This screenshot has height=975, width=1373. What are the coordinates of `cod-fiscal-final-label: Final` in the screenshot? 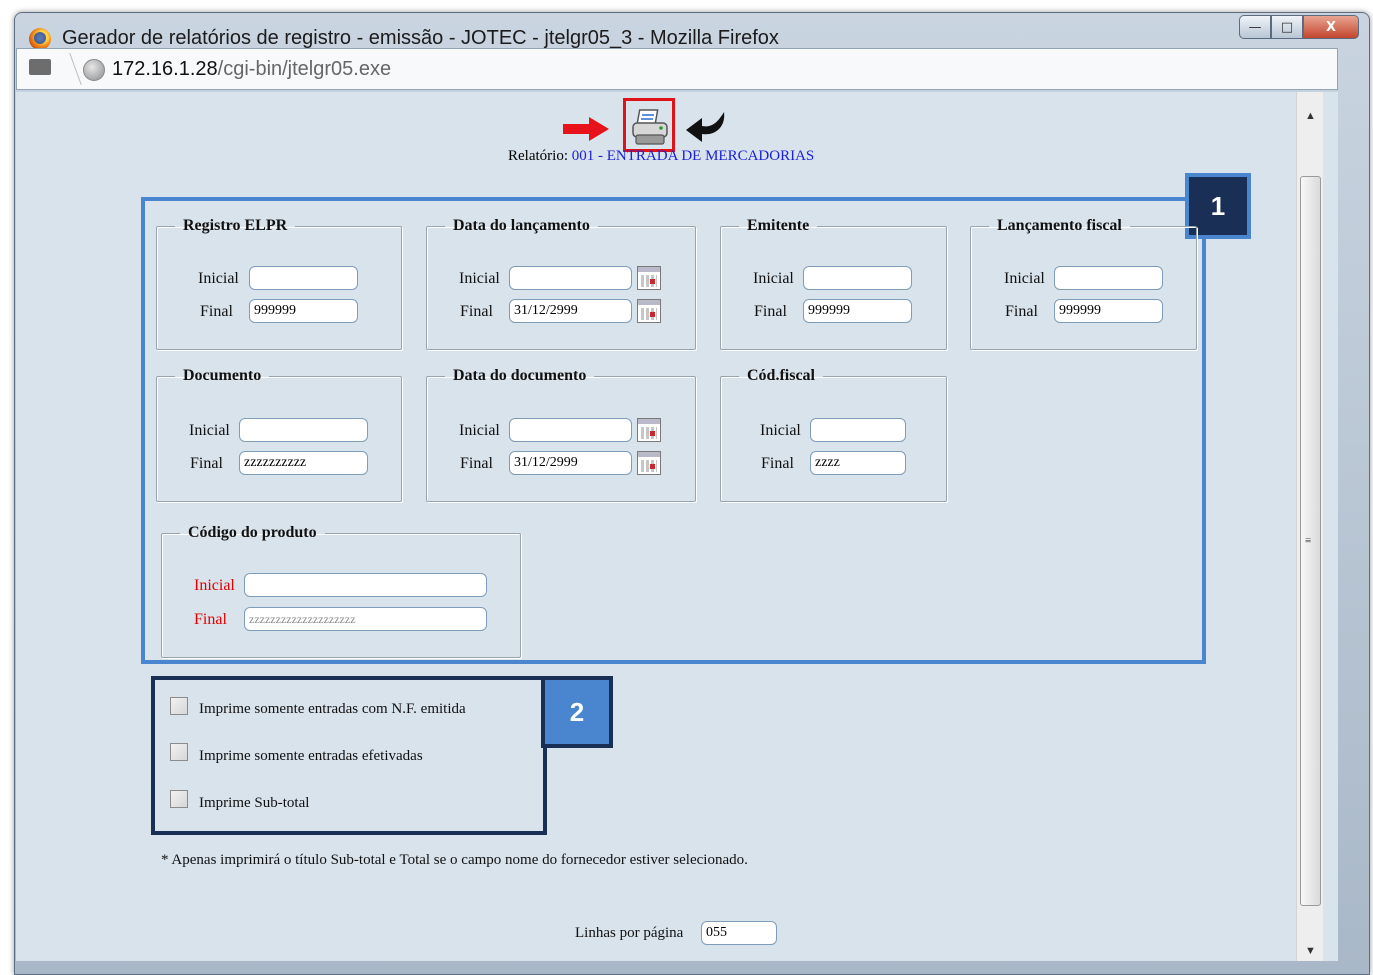 It's located at (777, 463).